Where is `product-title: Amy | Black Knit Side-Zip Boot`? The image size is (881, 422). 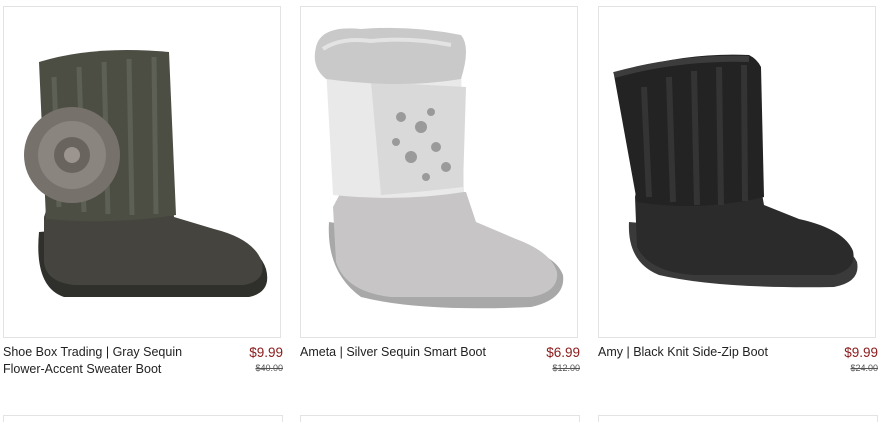
product-title: Amy | Black Knit Side-Zip Boot is located at coordinates (693, 352).